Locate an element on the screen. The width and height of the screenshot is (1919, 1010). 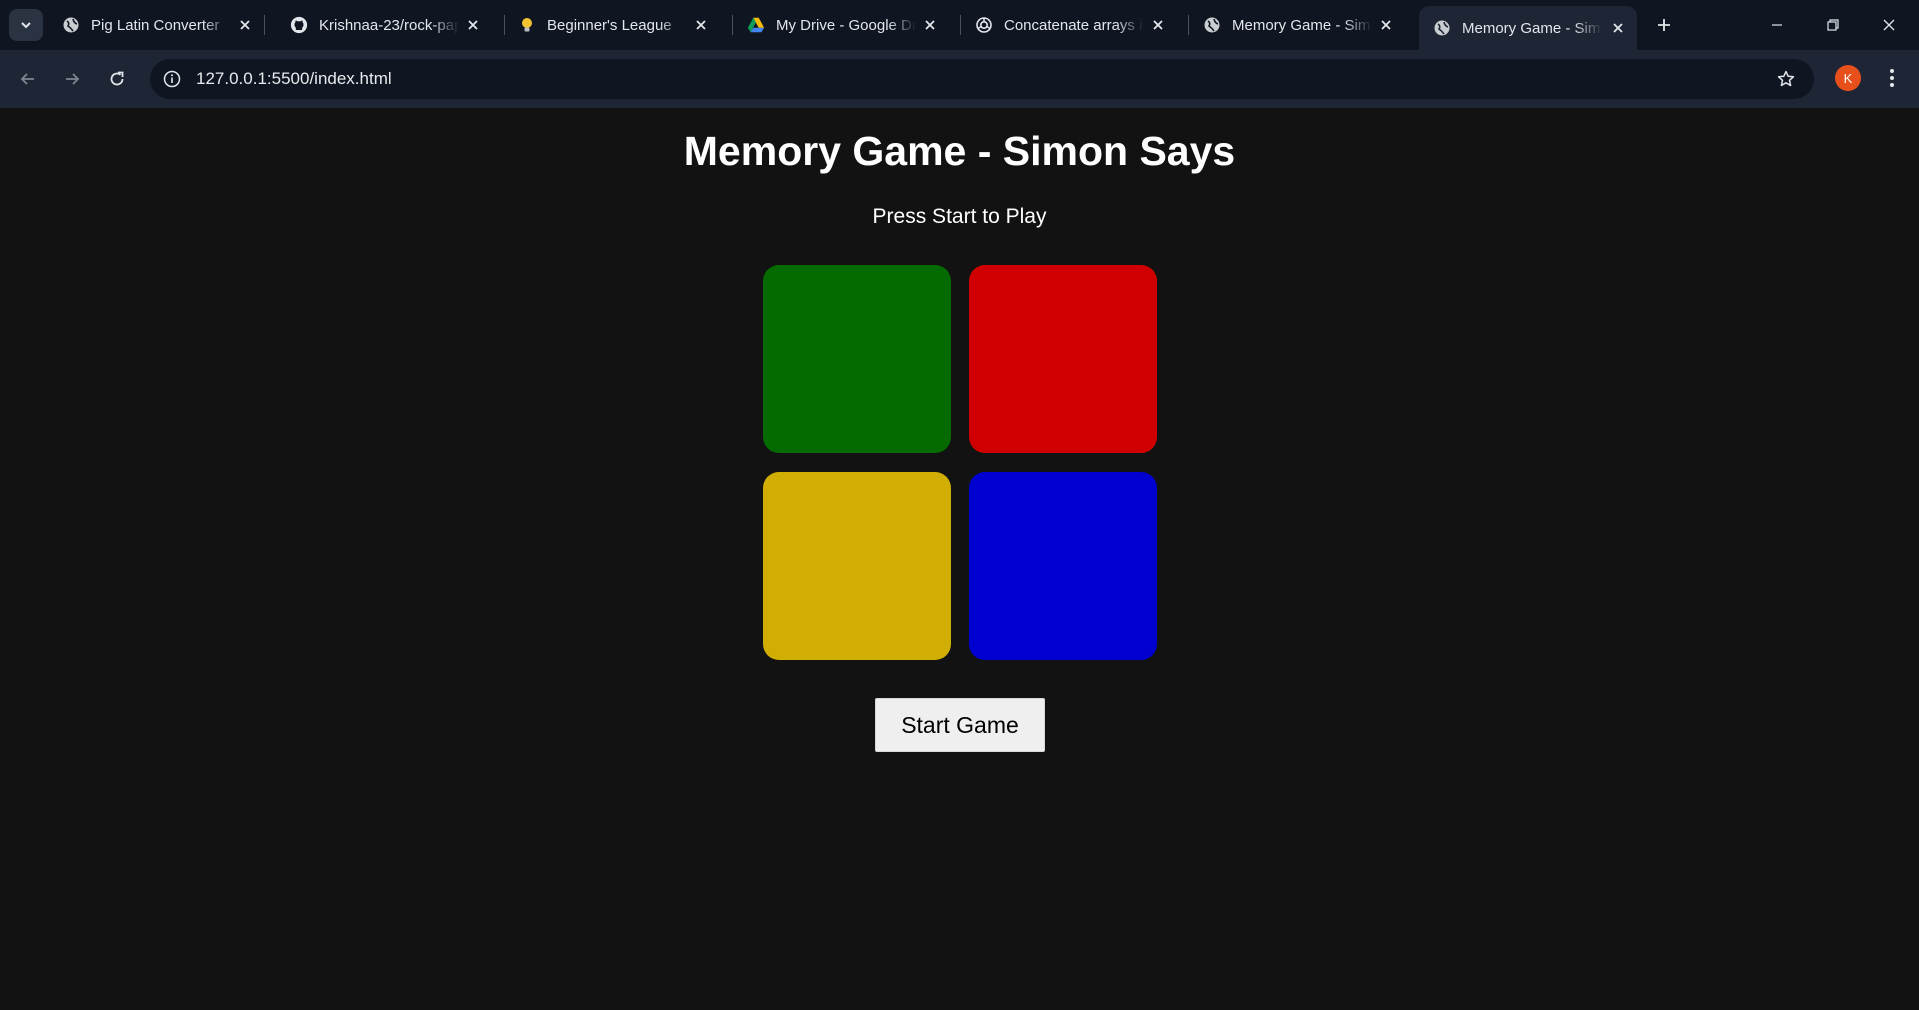
back-button is located at coordinates (28, 79).